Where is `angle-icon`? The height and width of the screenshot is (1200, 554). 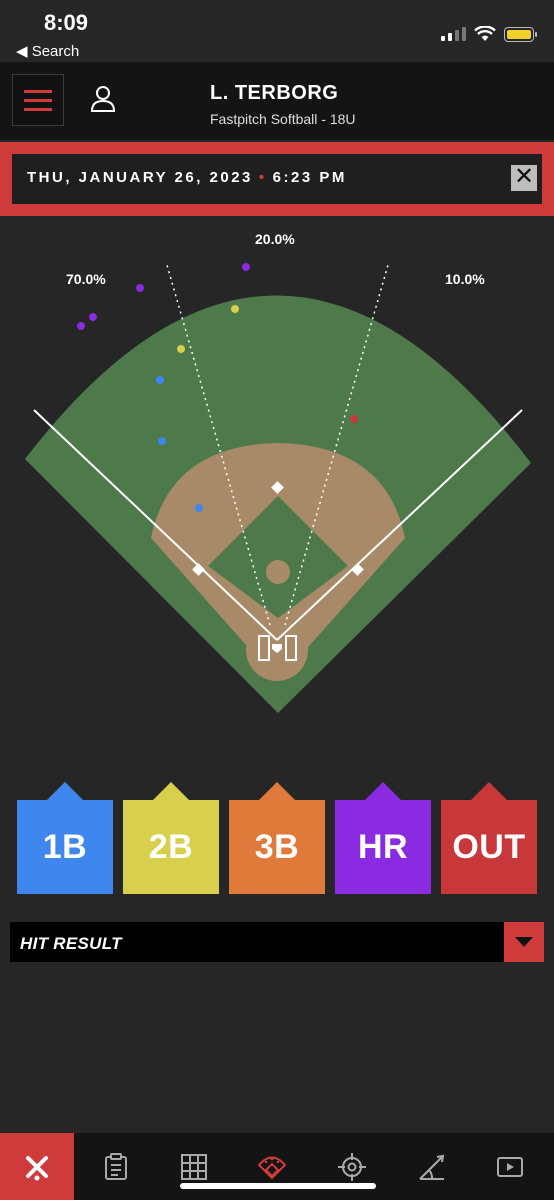
angle-icon is located at coordinates (432, 1167).